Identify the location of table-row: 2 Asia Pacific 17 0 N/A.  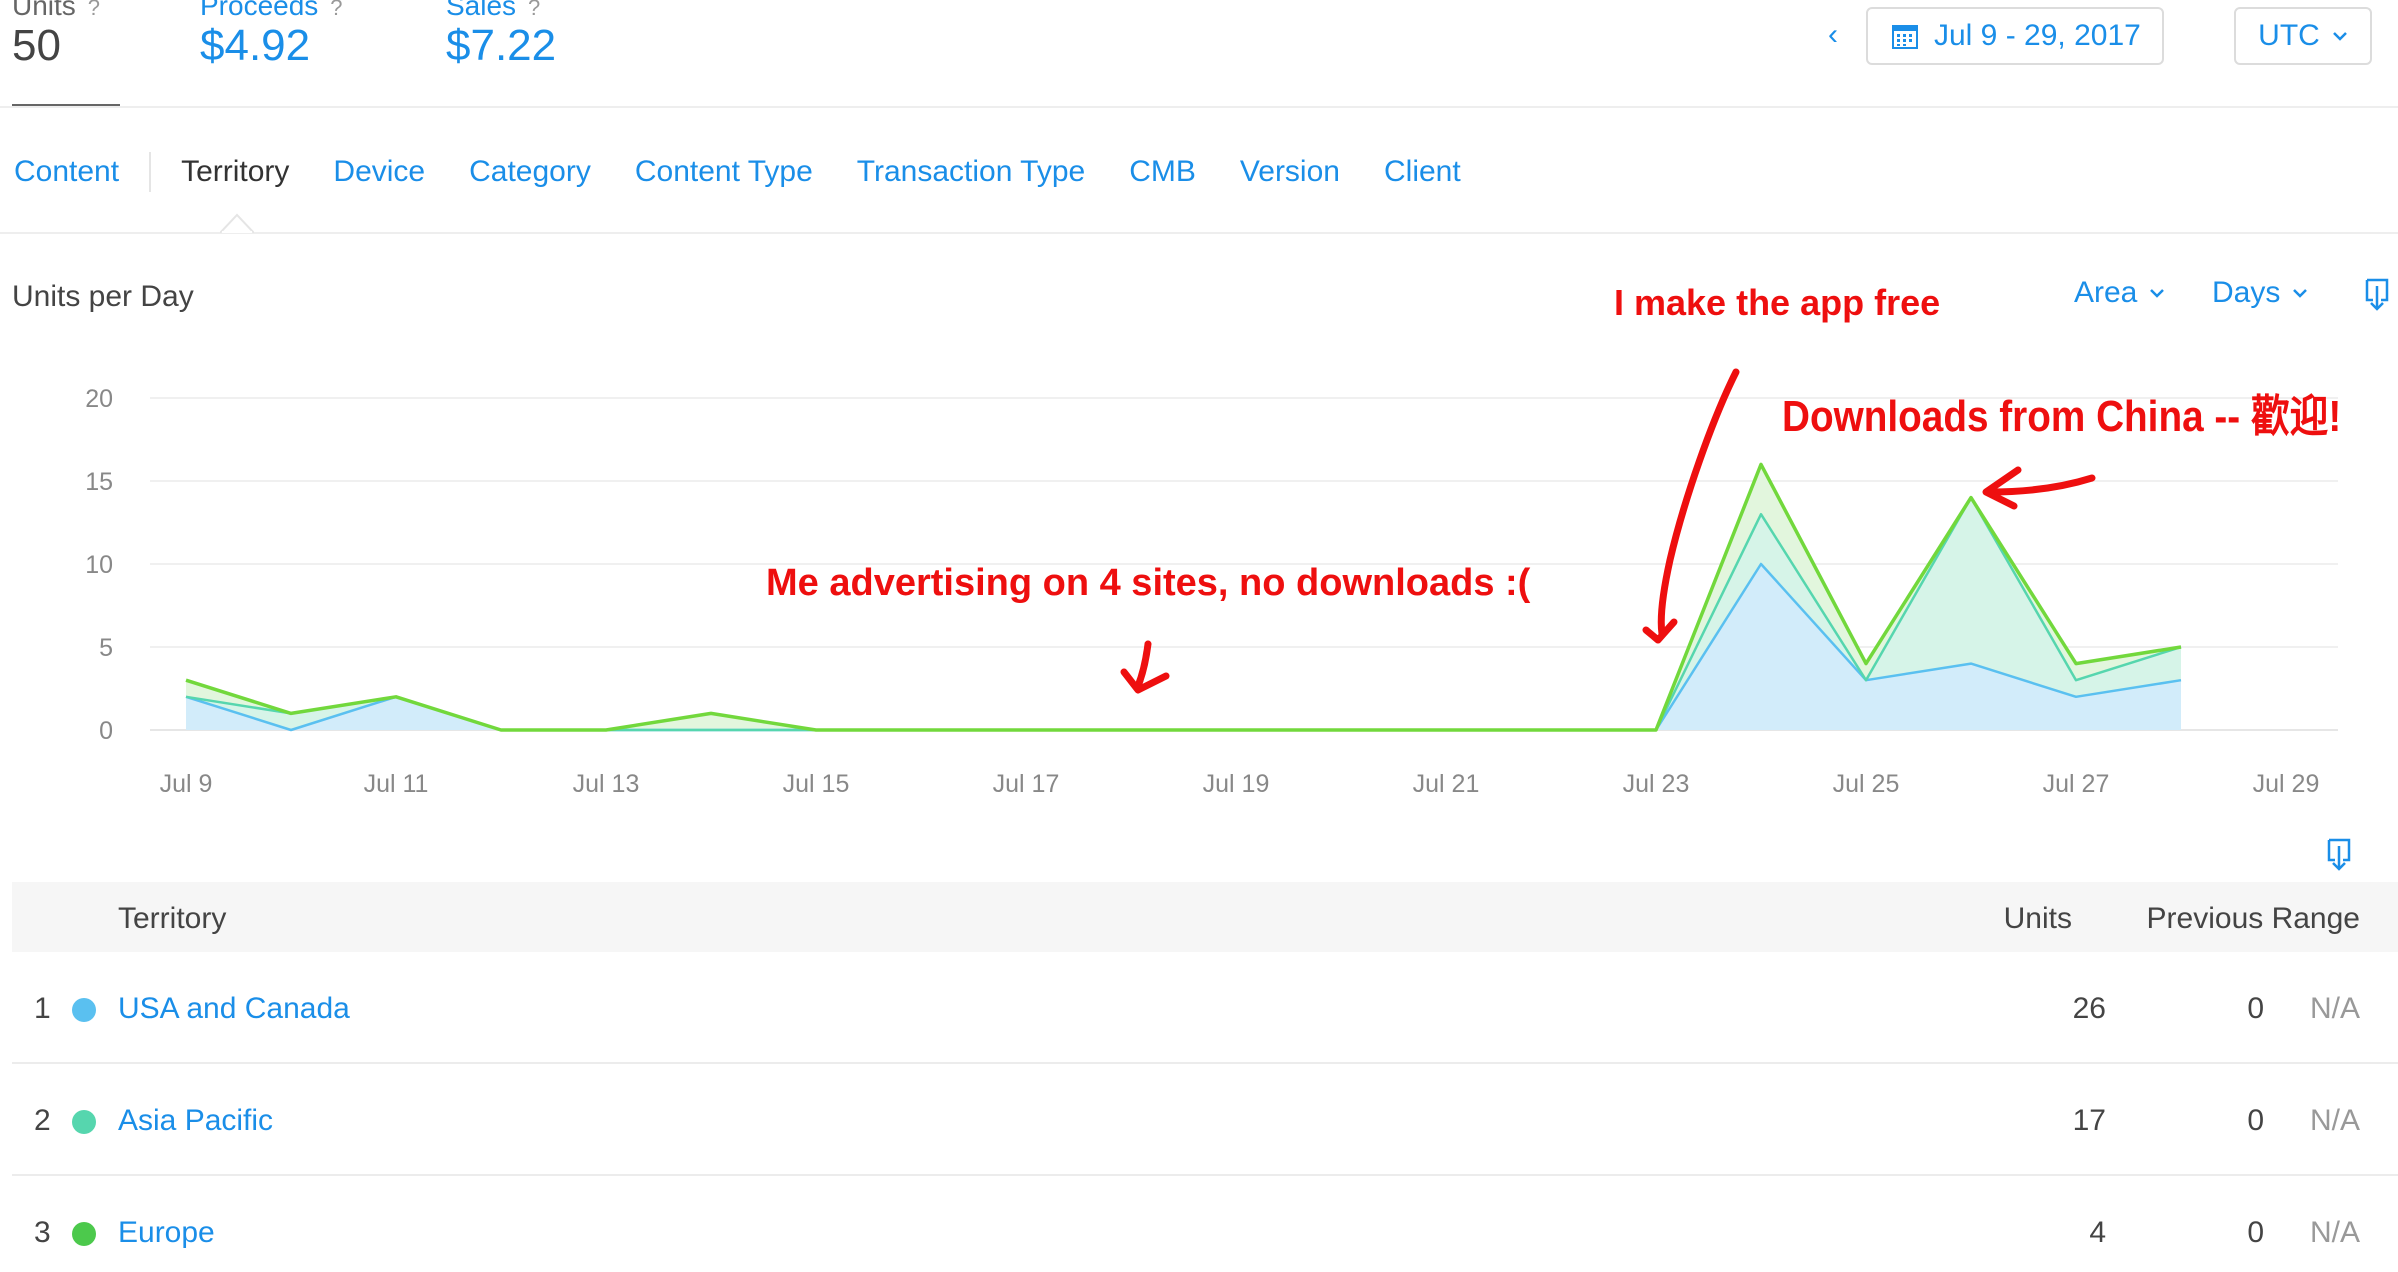
(1205, 1121).